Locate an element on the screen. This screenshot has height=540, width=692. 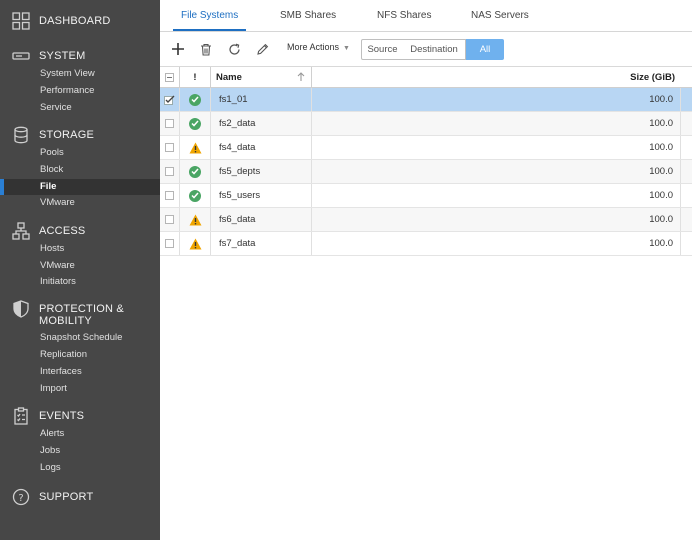
row-name: fs6_data is located at coordinates (261, 219).